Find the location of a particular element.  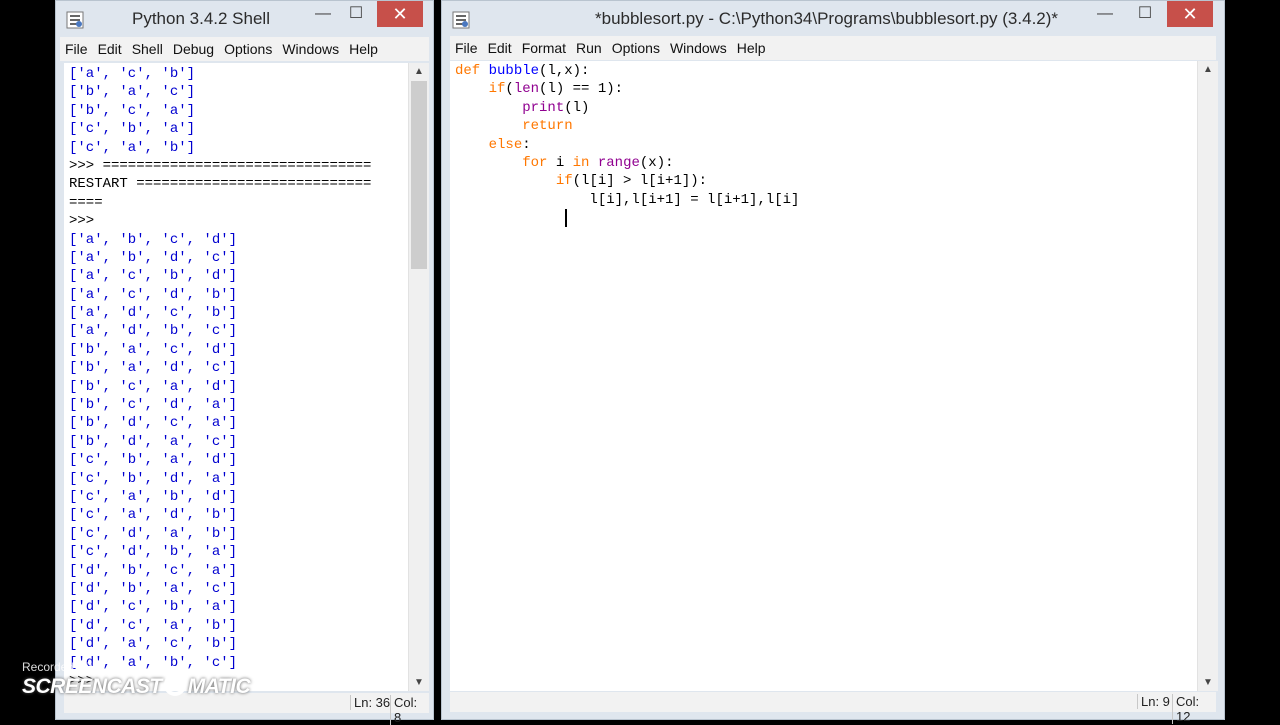

menu-run: Run is located at coordinates (589, 46).